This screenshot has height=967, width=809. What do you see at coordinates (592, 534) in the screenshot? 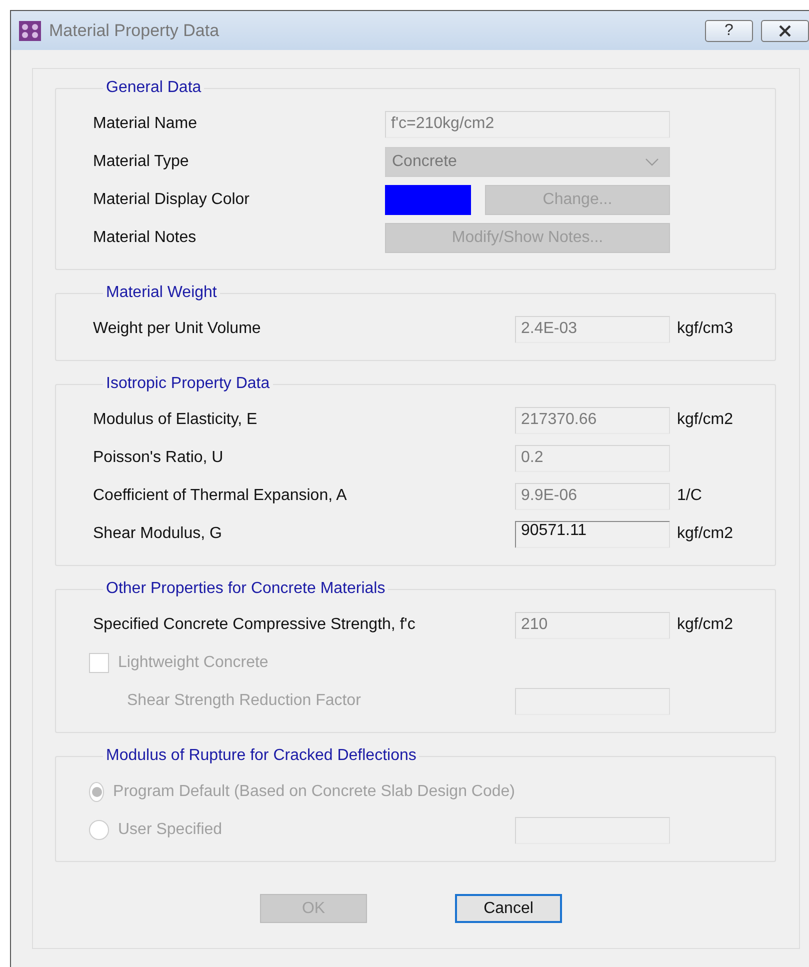
I see `input-field: 90571.11` at bounding box center [592, 534].